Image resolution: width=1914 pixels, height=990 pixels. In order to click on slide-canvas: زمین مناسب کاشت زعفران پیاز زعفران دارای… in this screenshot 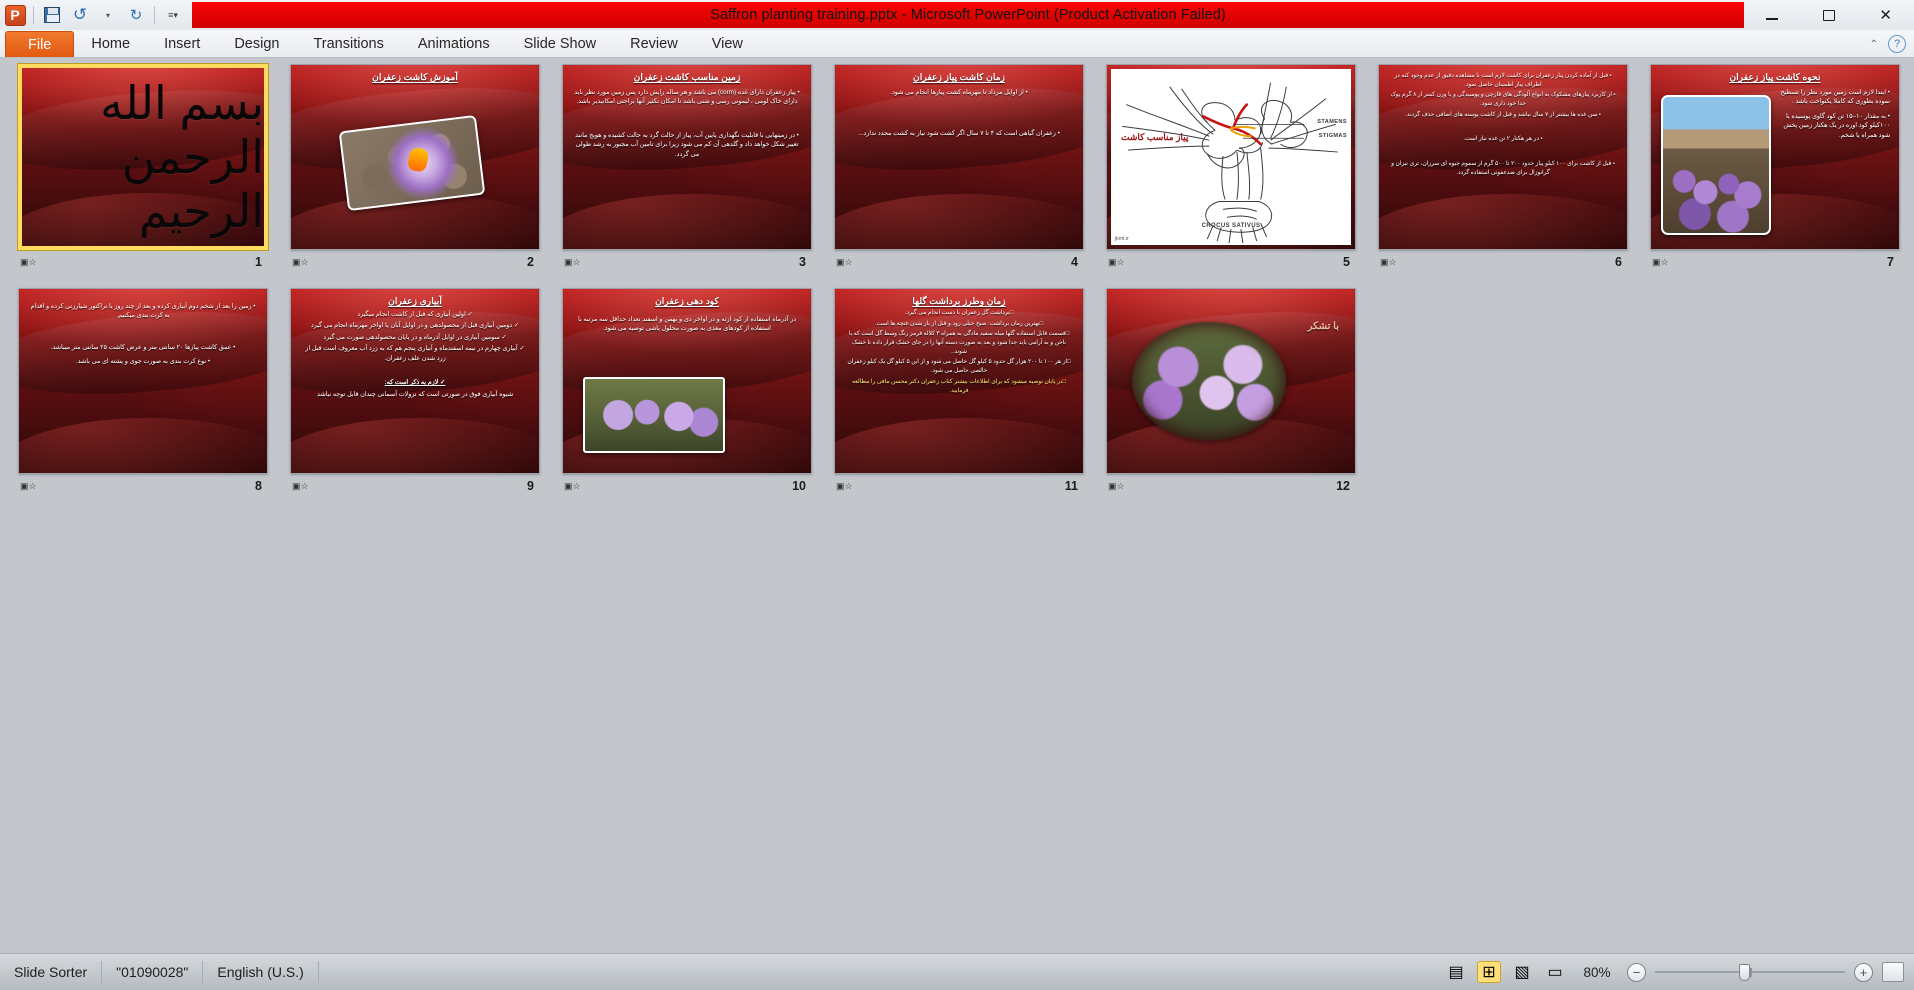, I will do `click(687, 157)`.